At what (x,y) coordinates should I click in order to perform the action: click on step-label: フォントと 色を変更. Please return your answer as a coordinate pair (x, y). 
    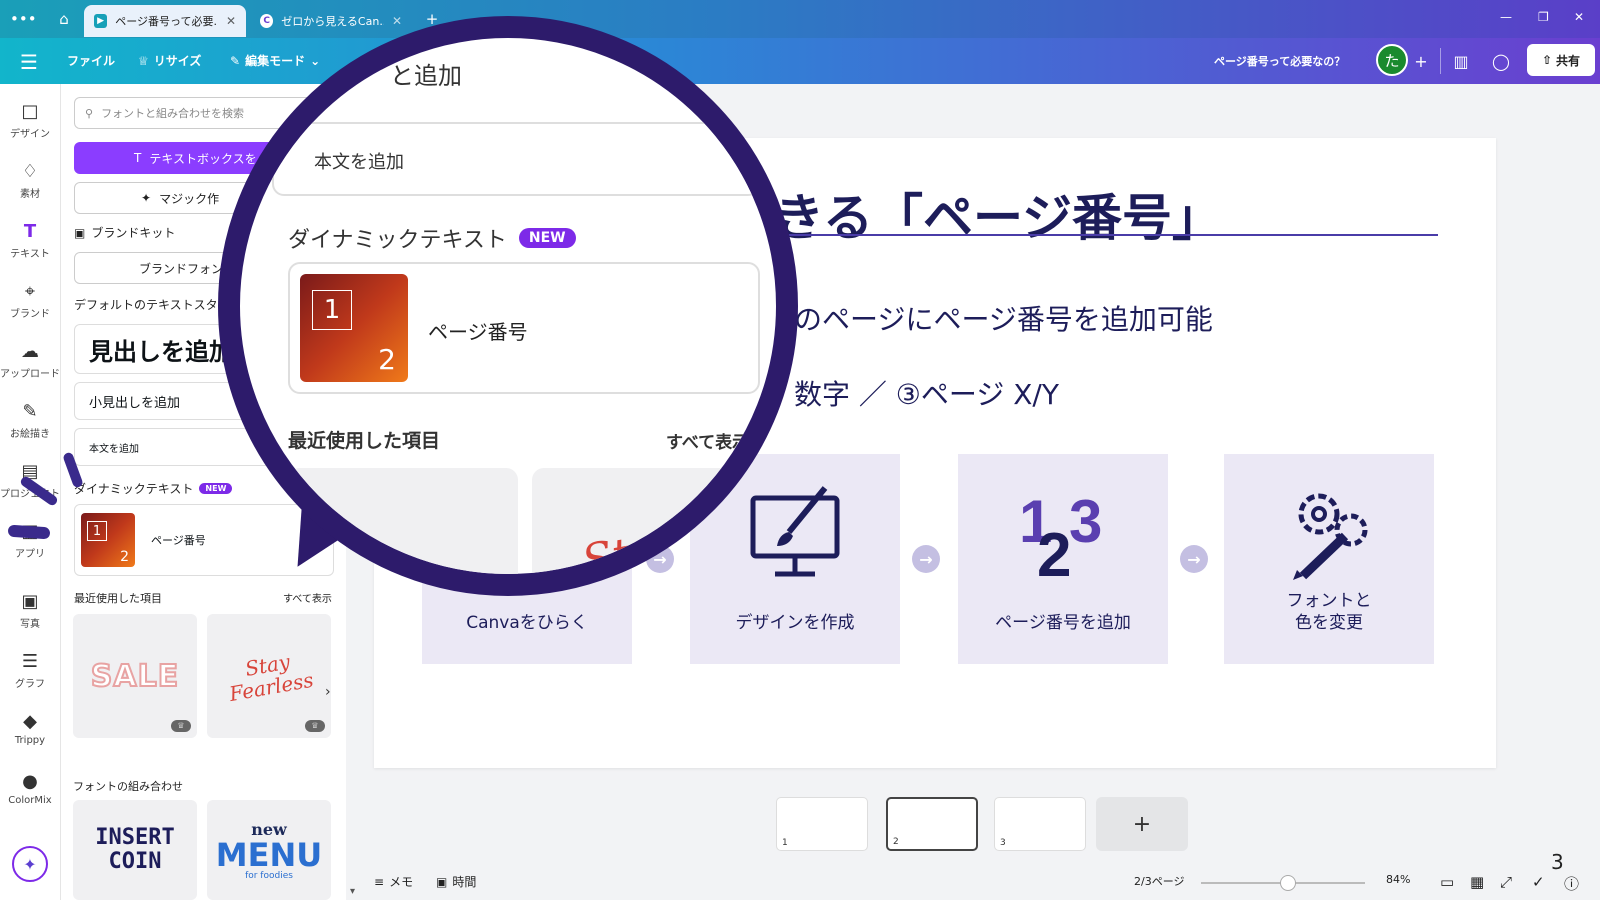
    Looking at the image, I should click on (1329, 612).